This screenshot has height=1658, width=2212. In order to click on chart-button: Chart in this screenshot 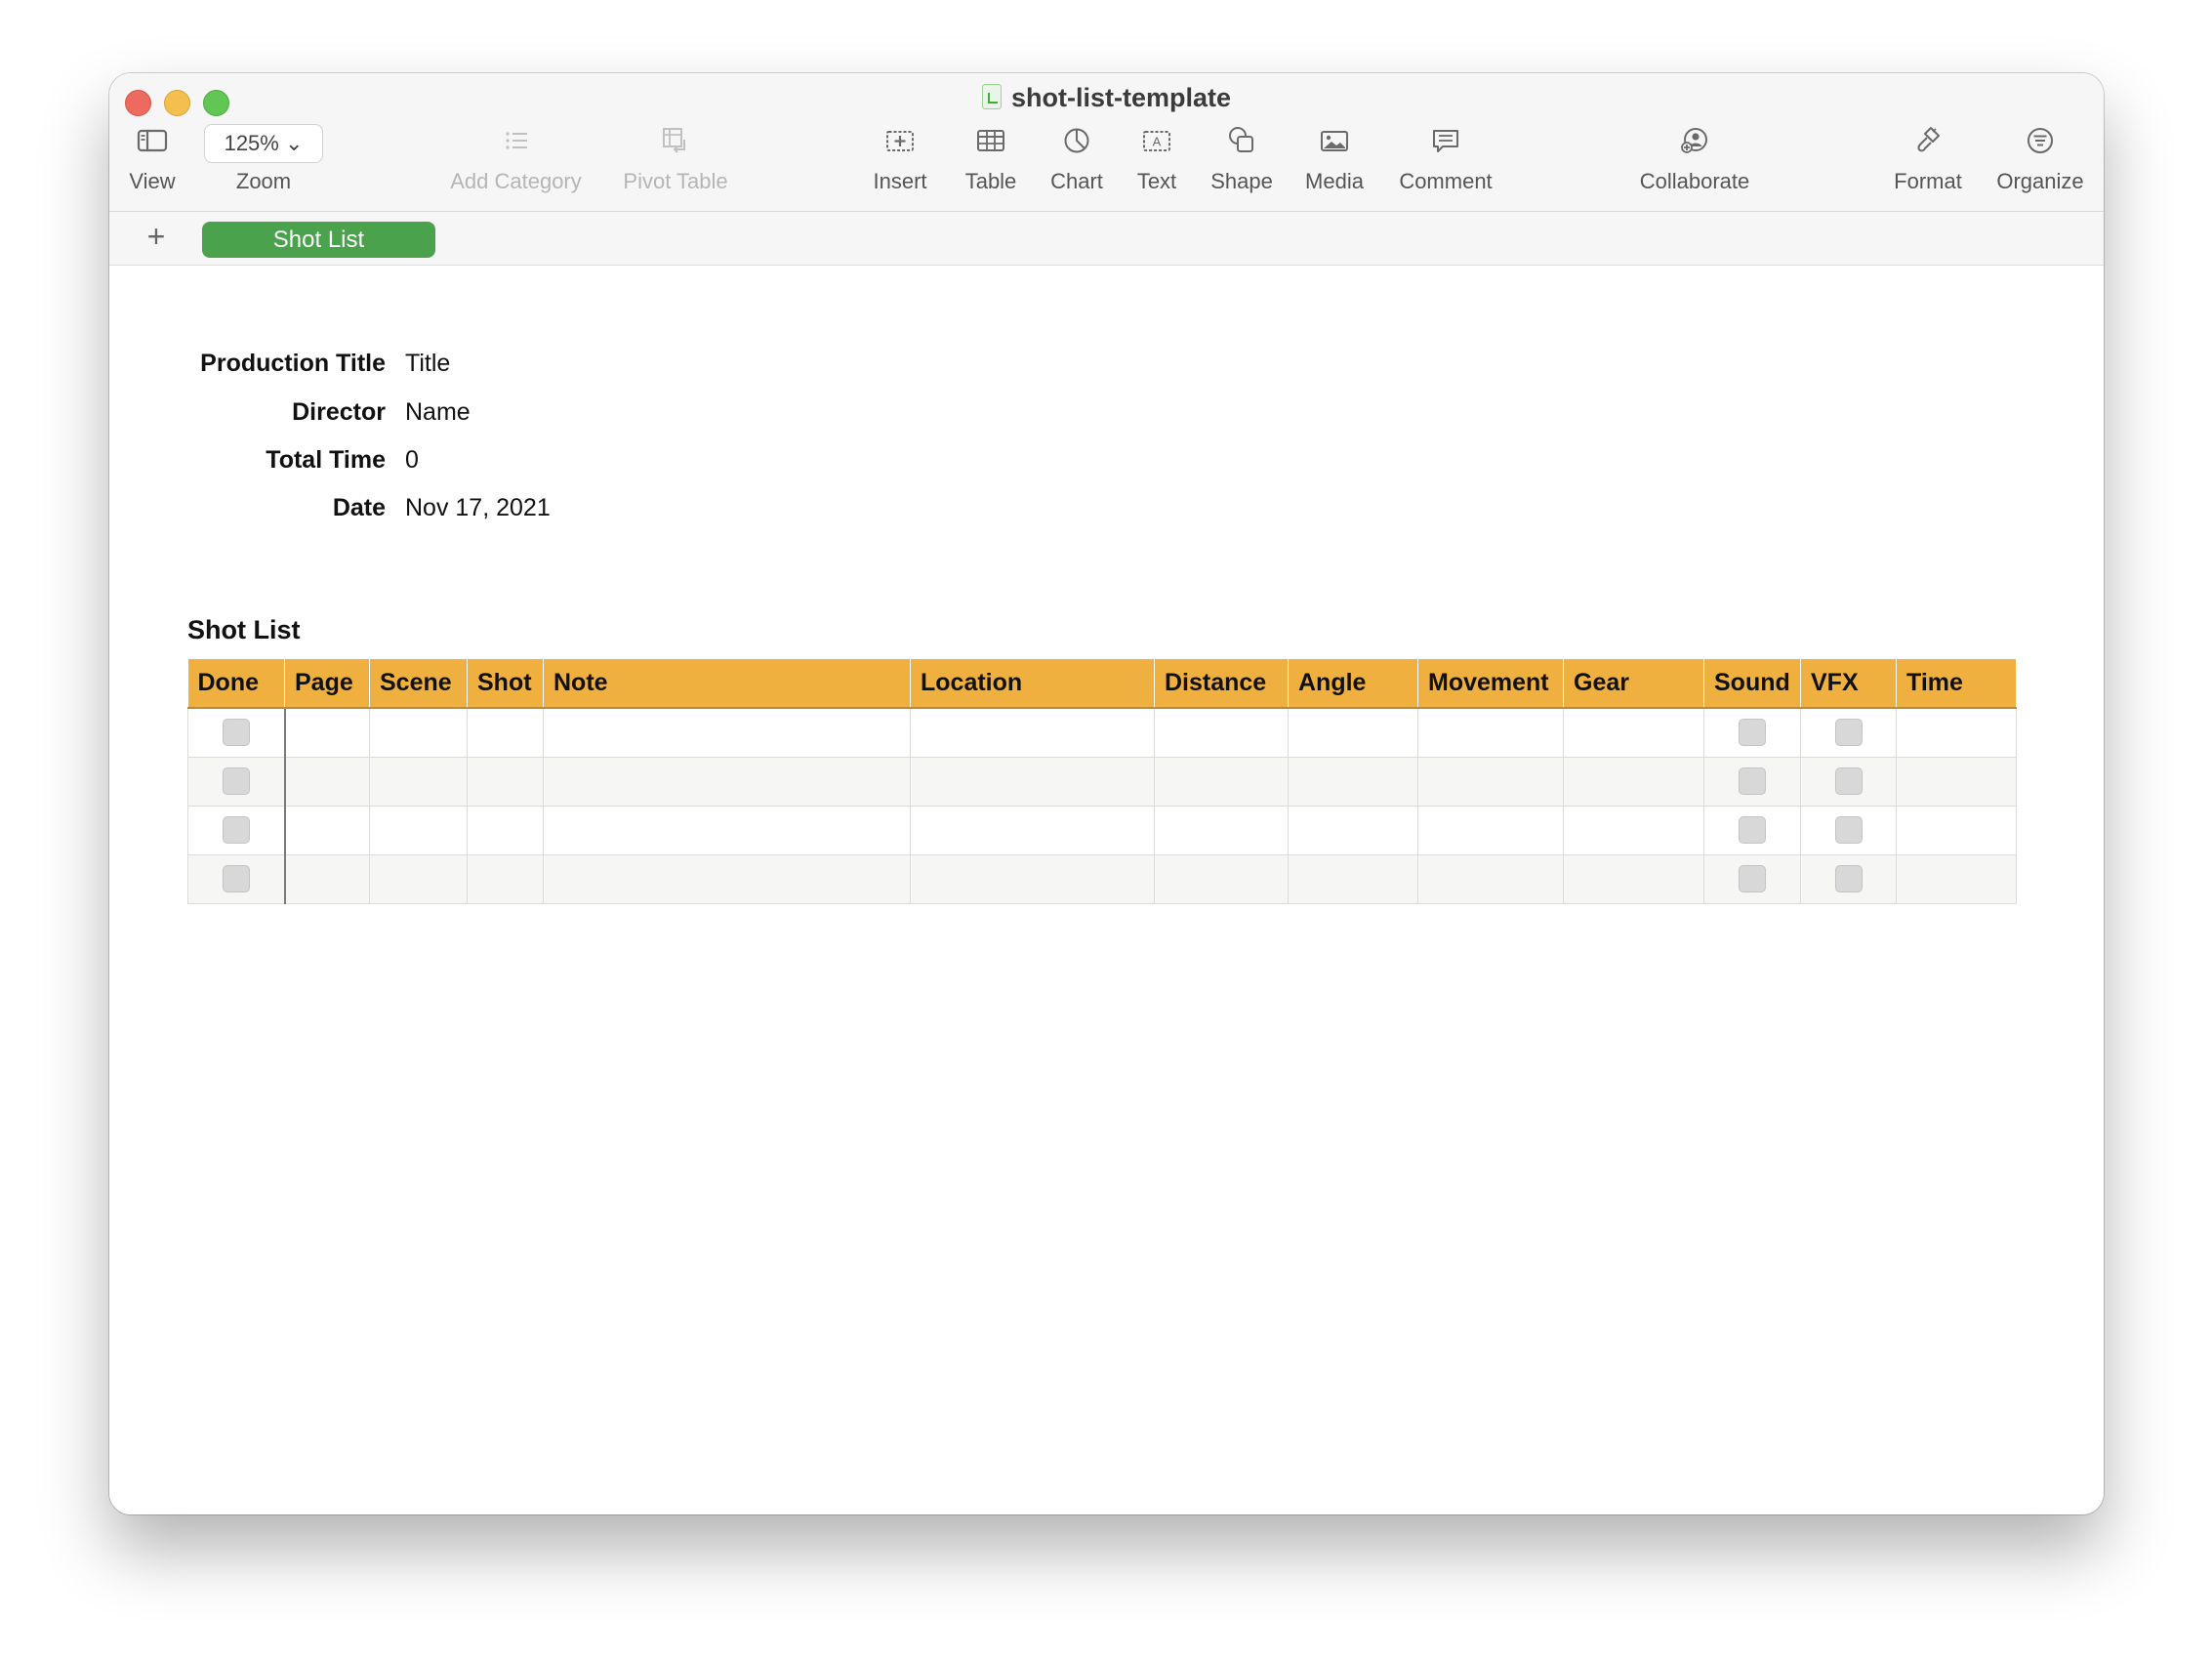, I will do `click(1077, 159)`.